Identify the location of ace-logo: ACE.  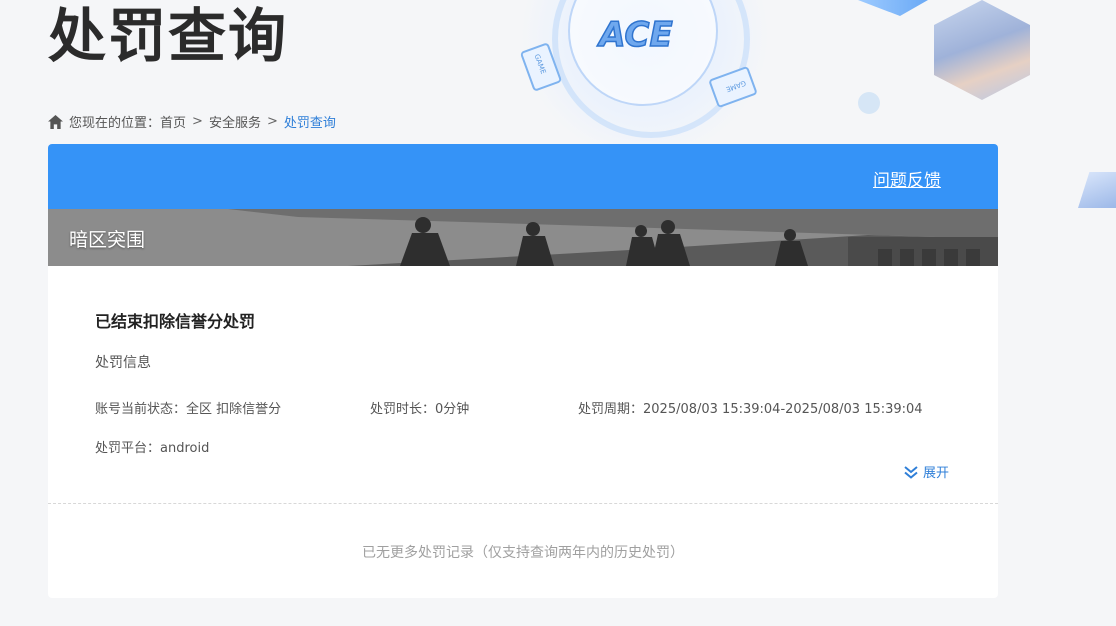
(635, 35).